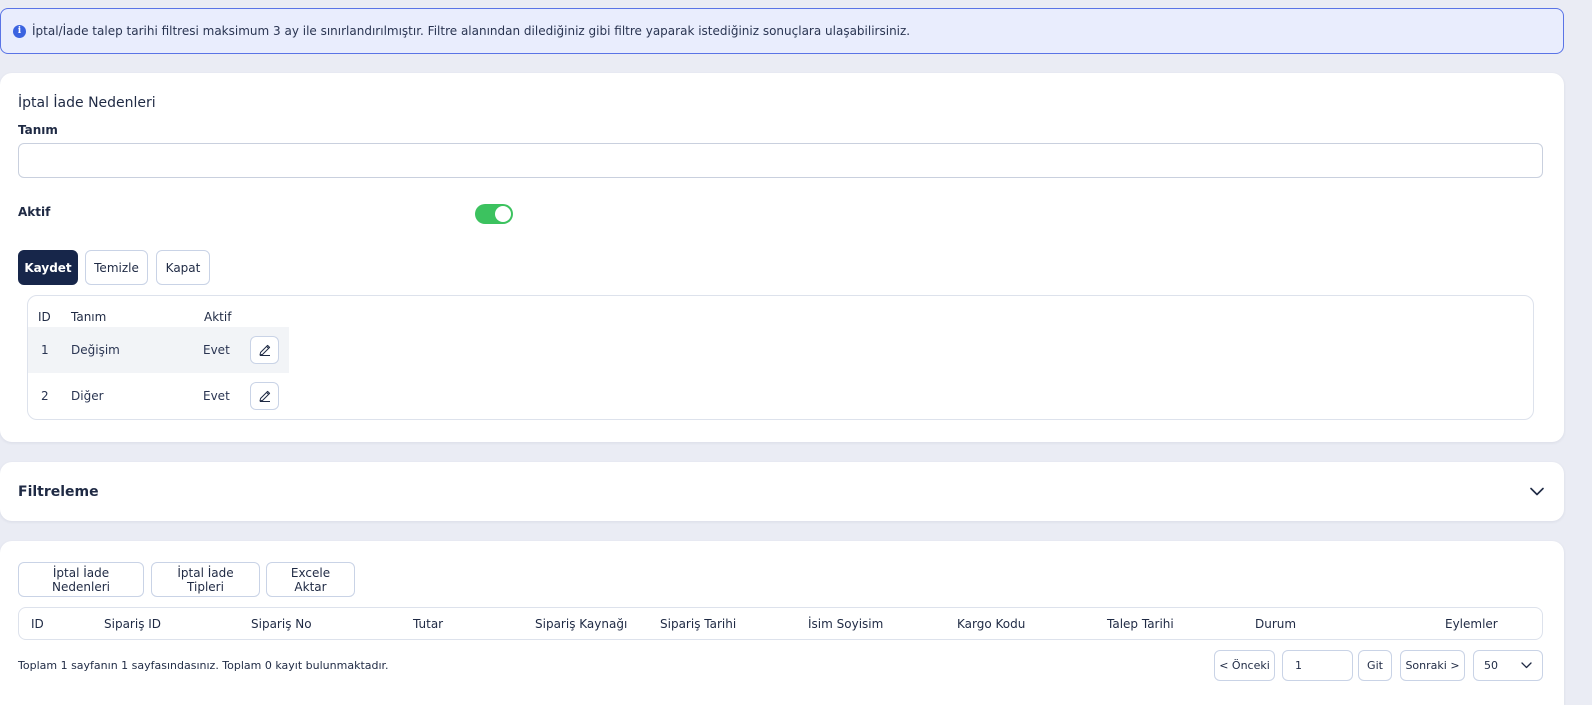 The image size is (1592, 705). What do you see at coordinates (780, 623) in the screenshot?
I see `grid-header` at bounding box center [780, 623].